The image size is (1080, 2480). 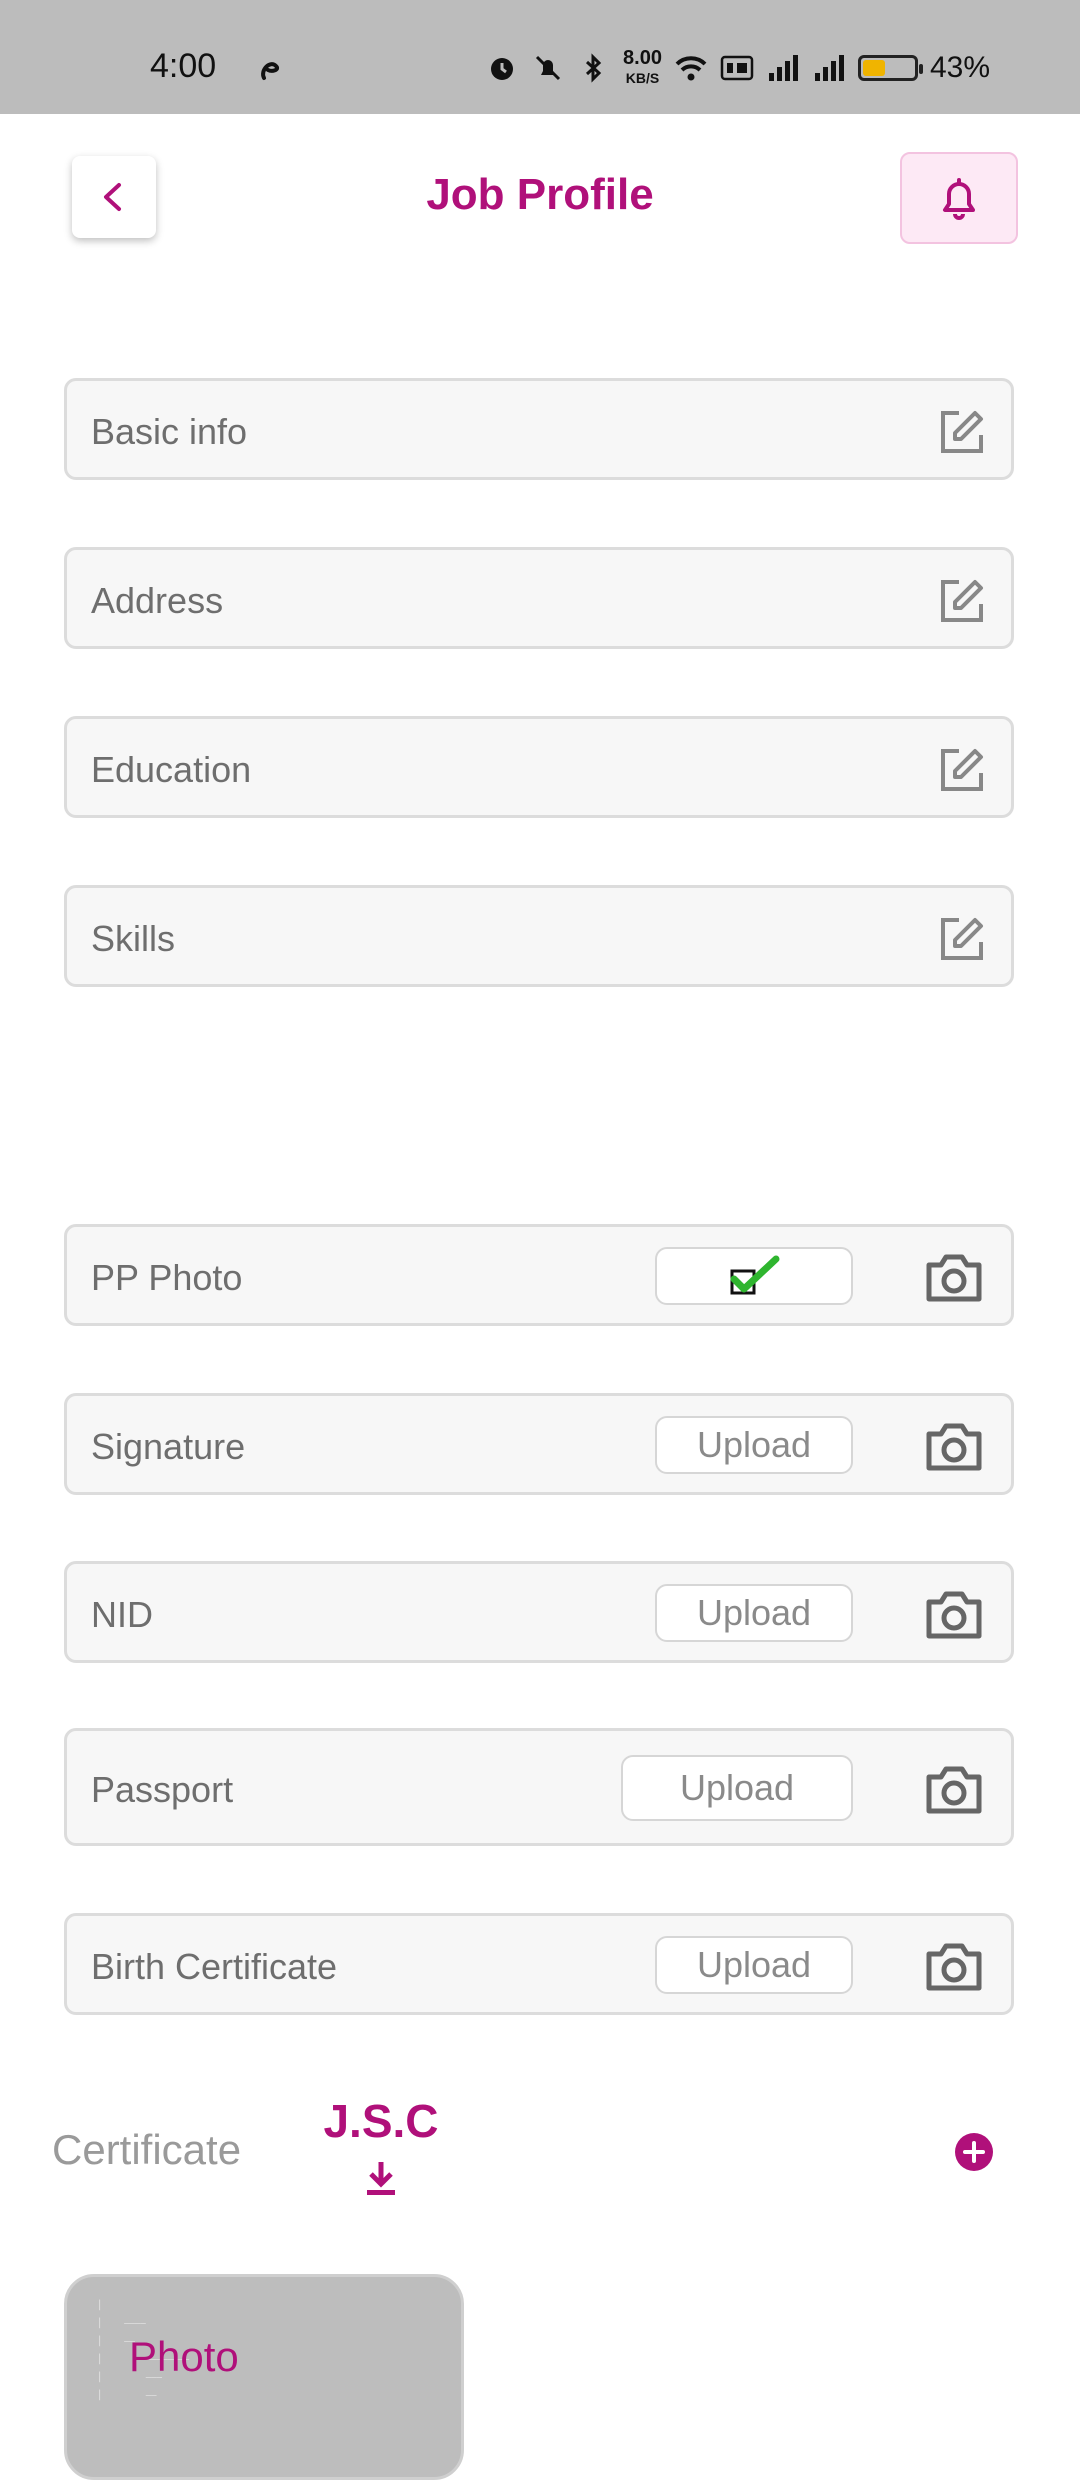 What do you see at coordinates (548, 68) in the screenshot?
I see `mute-icon` at bounding box center [548, 68].